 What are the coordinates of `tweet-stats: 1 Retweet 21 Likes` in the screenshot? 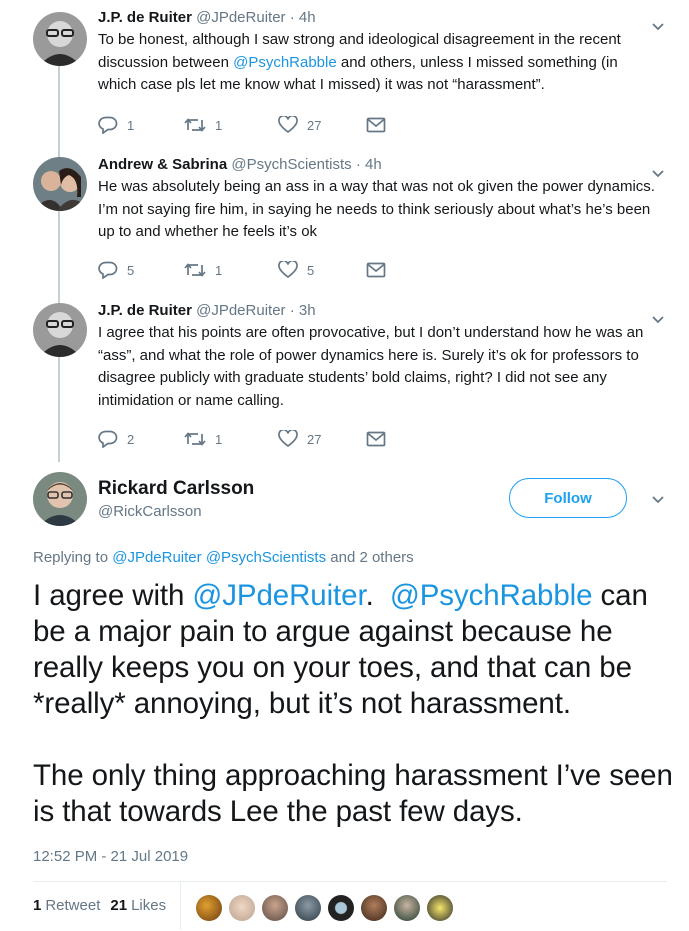 It's located at (99, 905).